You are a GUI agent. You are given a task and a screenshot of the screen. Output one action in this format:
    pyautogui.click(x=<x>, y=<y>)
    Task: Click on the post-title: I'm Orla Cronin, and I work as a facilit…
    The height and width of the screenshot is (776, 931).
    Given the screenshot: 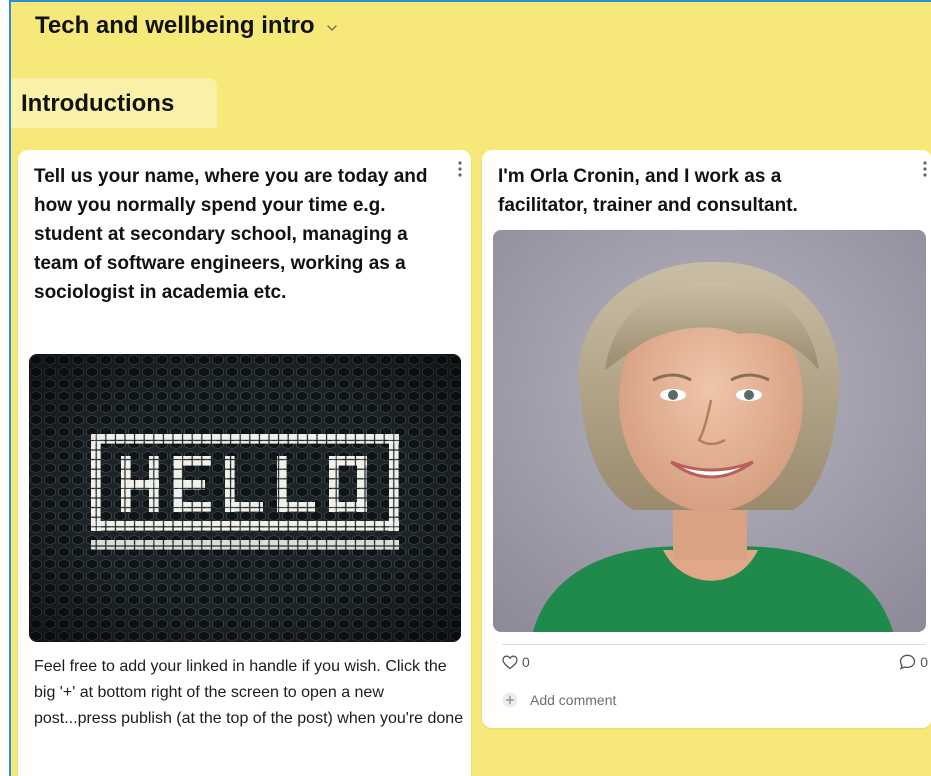 What is the action you would take?
    pyautogui.click(x=648, y=191)
    